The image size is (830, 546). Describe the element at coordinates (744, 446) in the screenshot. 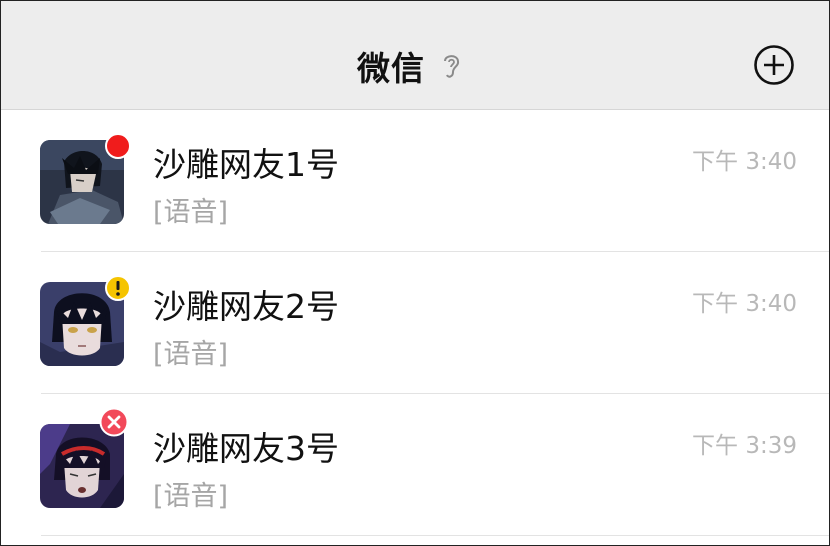

I see `chat-time: 下午 3:39` at that location.